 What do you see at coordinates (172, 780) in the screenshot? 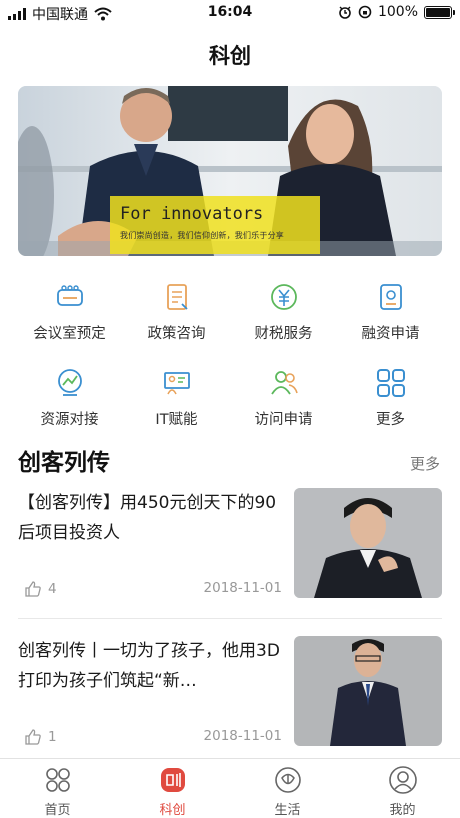
I see `innovation-icon` at bounding box center [172, 780].